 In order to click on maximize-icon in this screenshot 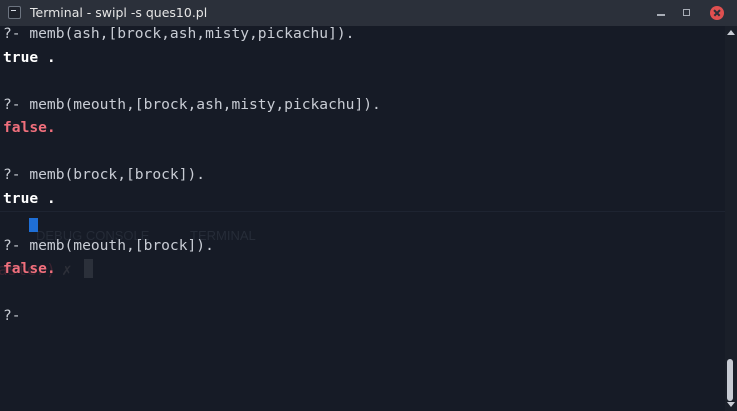, I will do `click(687, 13)`.